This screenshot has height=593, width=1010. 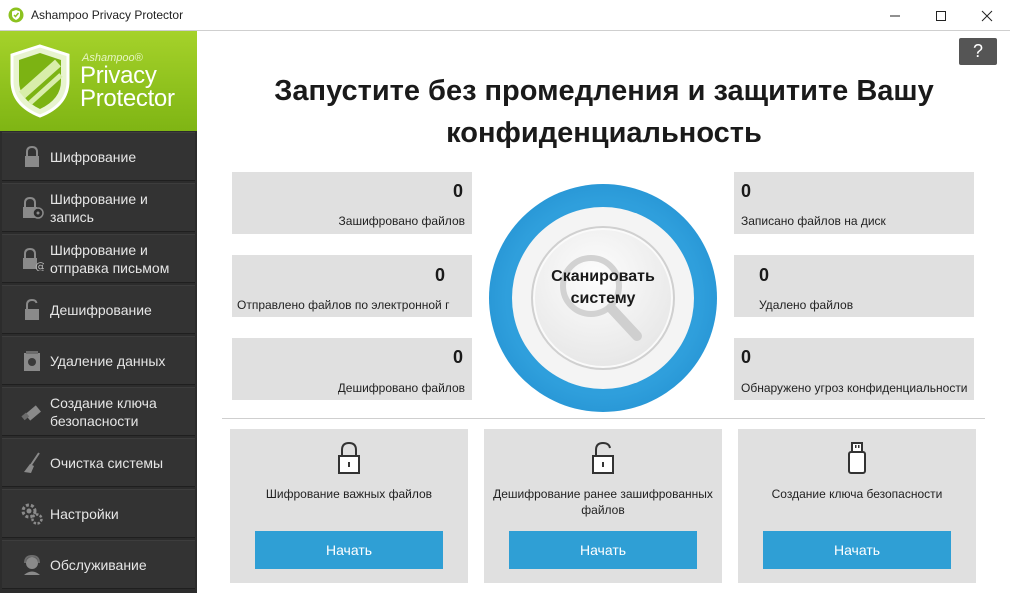 What do you see at coordinates (127, 98) in the screenshot?
I see `brand-line-2: Protector` at bounding box center [127, 98].